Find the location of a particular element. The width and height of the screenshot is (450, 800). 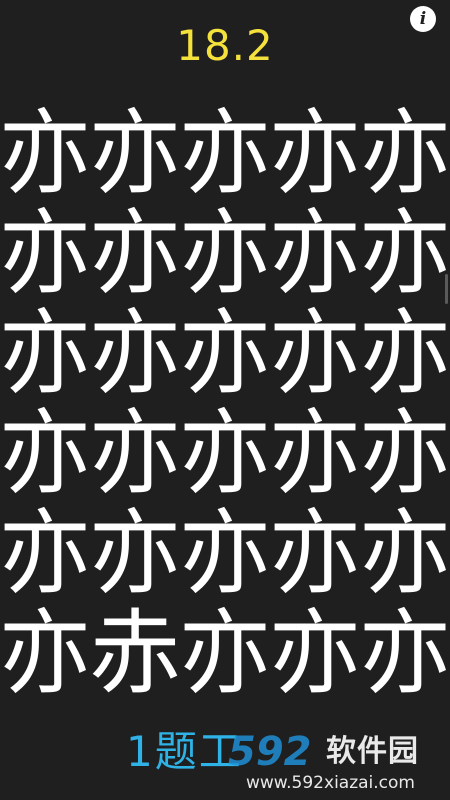

footer: 1题工 592 软件园 www.592xiazai.com is located at coordinates (225, 761).